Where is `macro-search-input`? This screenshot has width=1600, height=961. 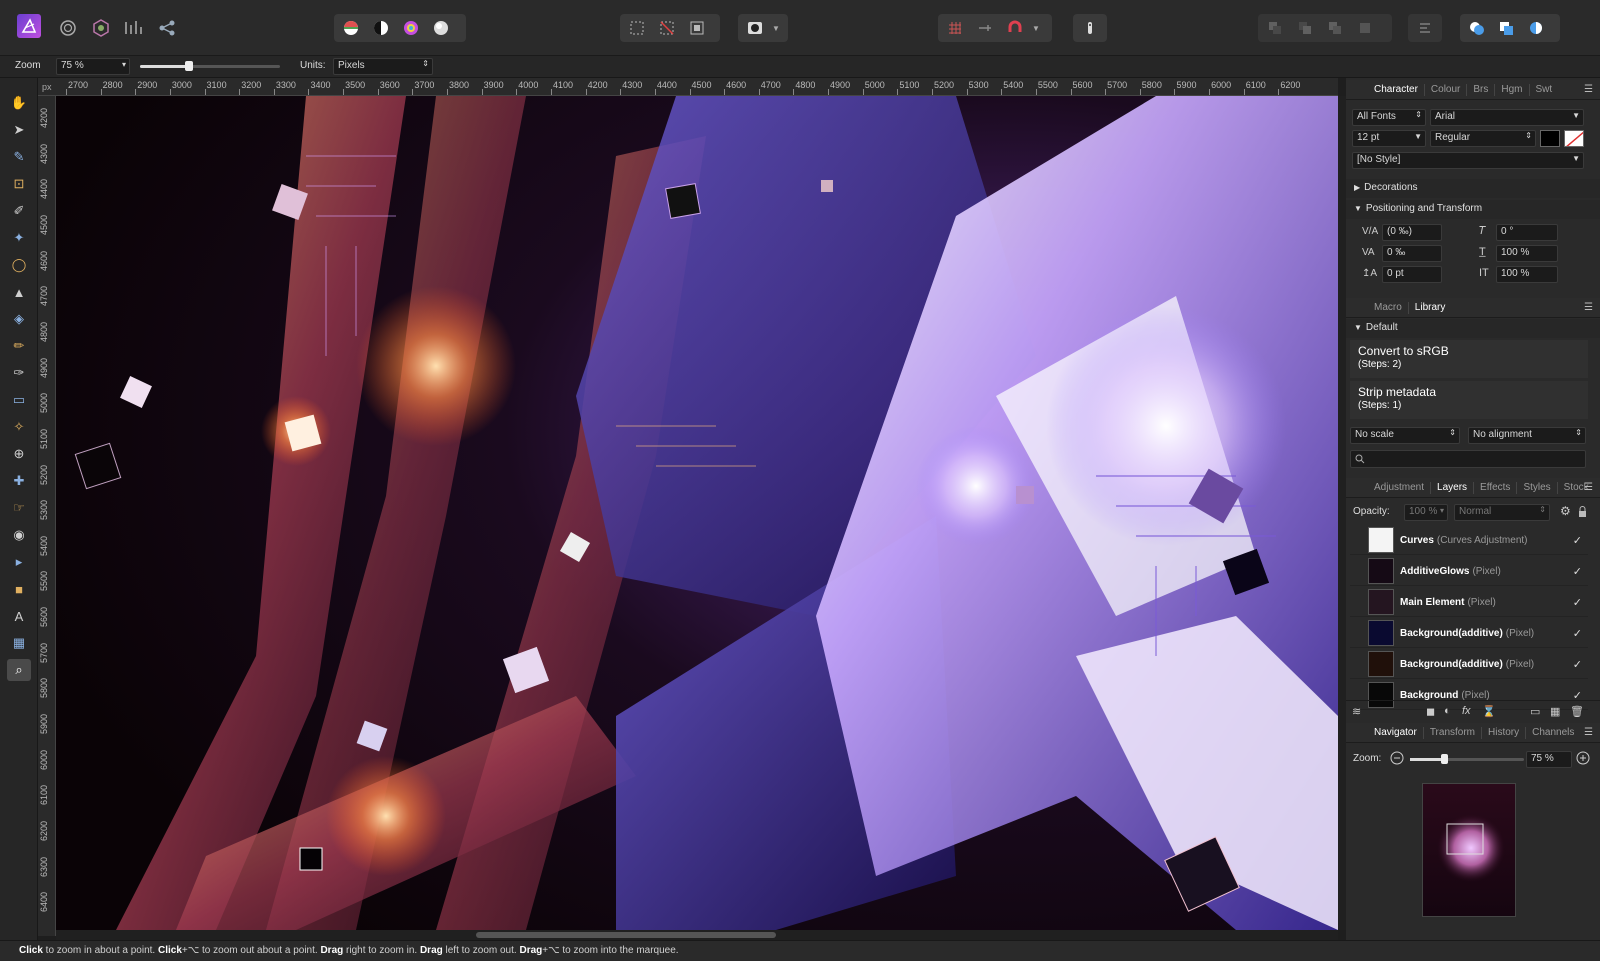 macro-search-input is located at coordinates (1468, 459).